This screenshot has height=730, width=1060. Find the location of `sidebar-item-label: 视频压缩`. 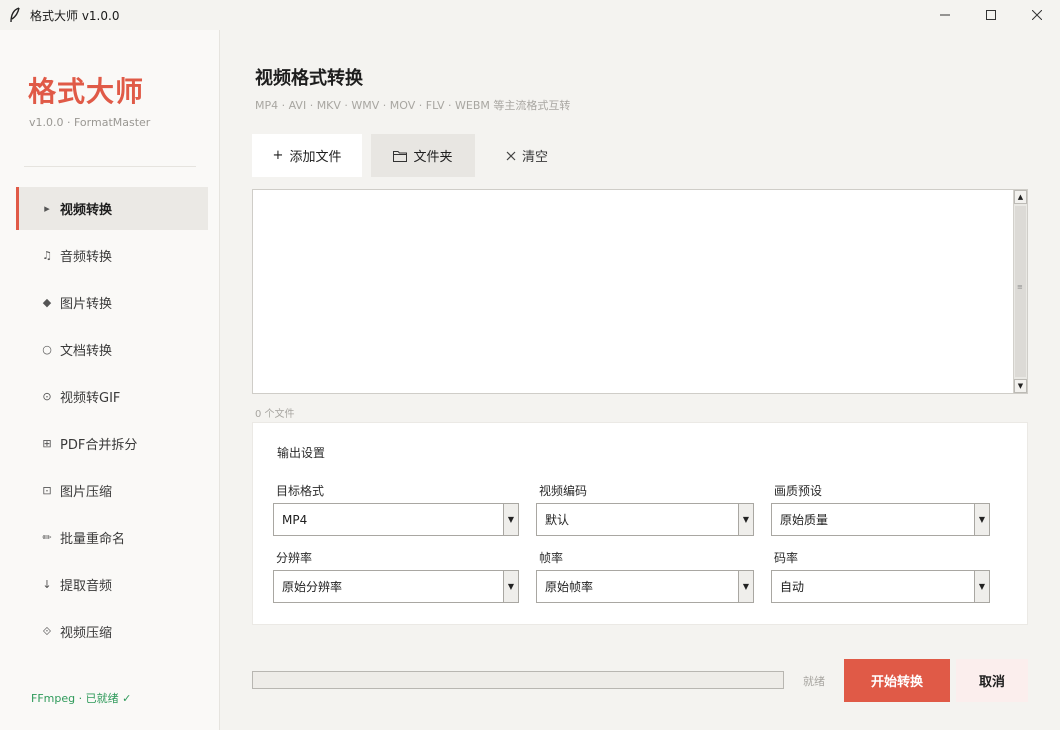

sidebar-item-label: 视频压缩 is located at coordinates (86, 633).